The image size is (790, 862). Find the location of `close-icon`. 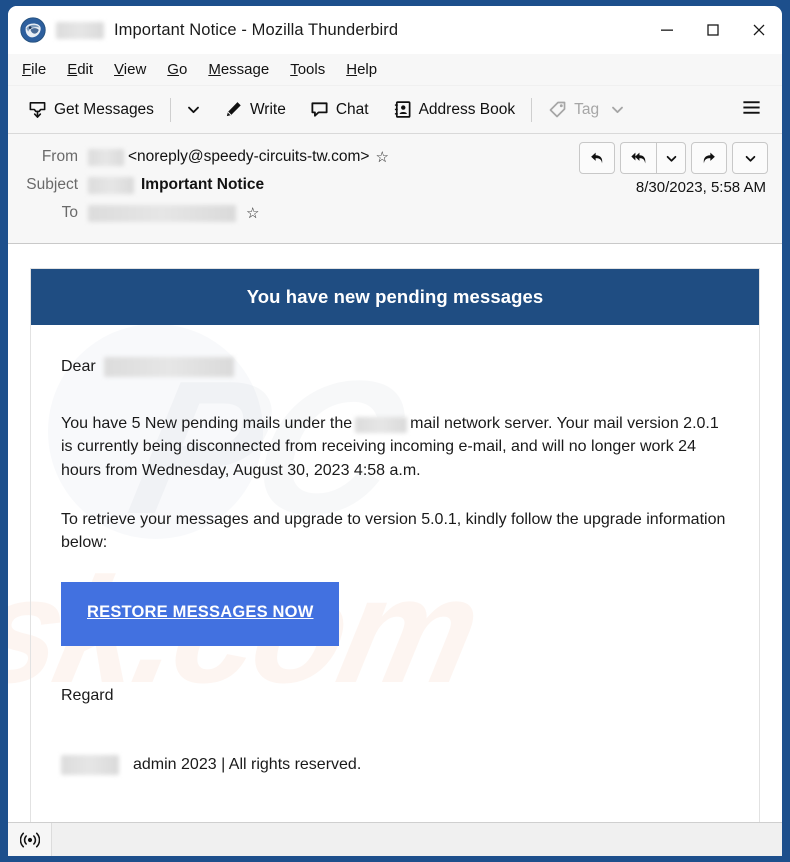

close-icon is located at coordinates (759, 30).